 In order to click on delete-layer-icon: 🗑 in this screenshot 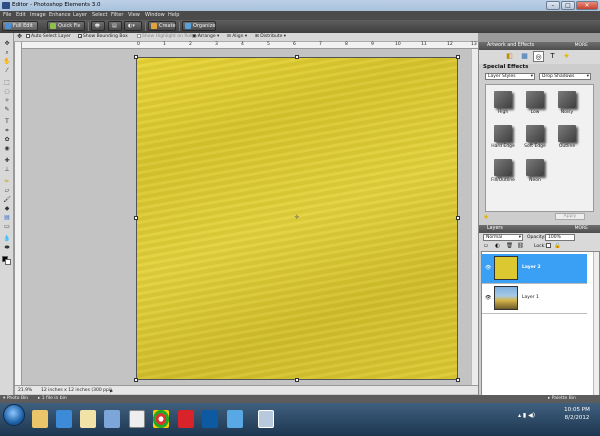, I will do `click(509, 246)`.